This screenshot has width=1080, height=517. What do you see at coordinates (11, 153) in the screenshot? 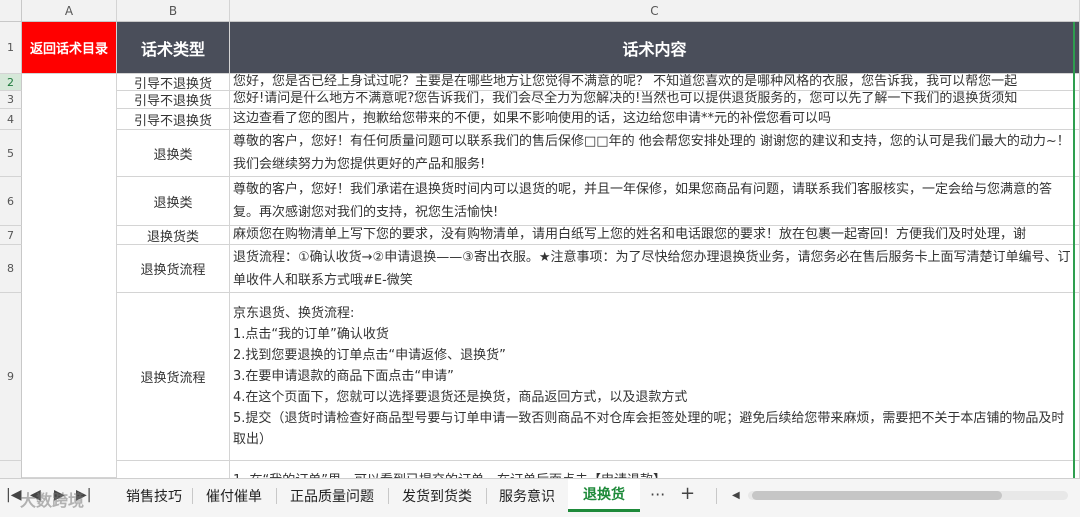
I see `row-header-5: 5` at bounding box center [11, 153].